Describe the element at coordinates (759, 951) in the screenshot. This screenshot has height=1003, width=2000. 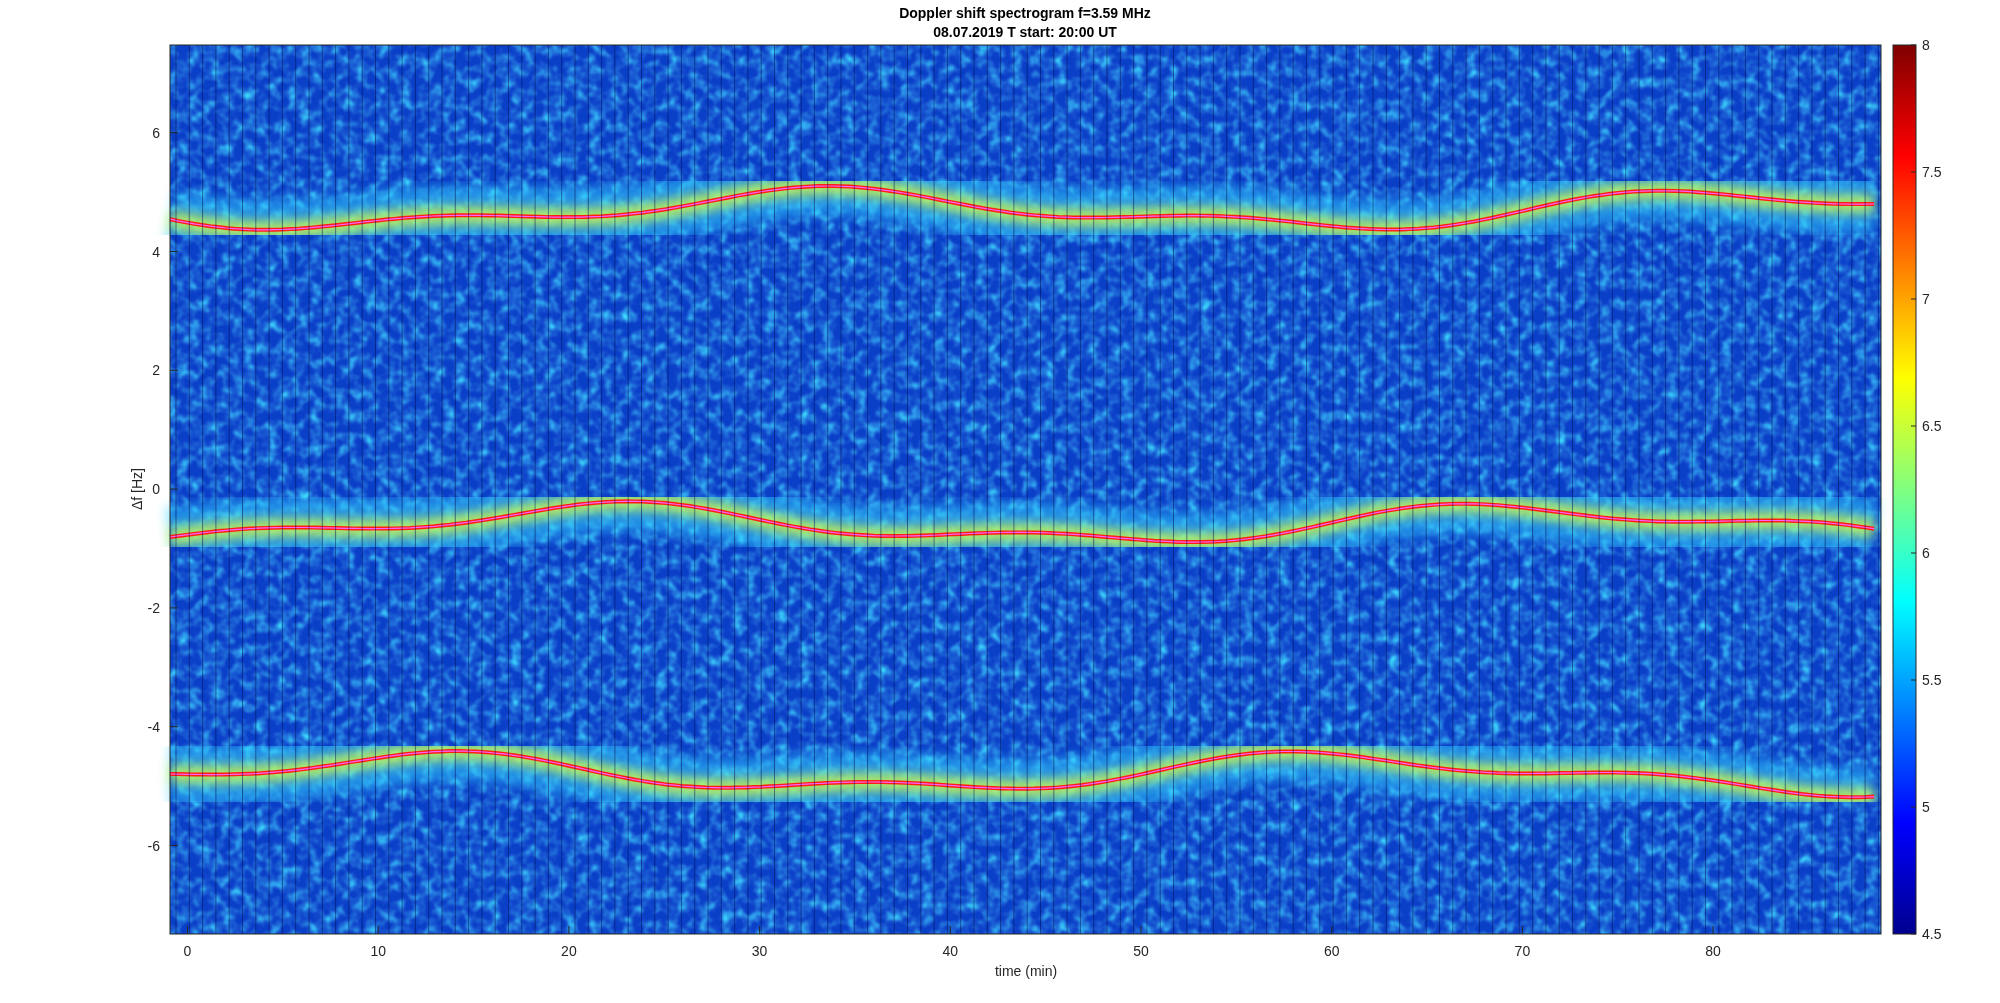
I see `x-tick-label: 30` at that location.